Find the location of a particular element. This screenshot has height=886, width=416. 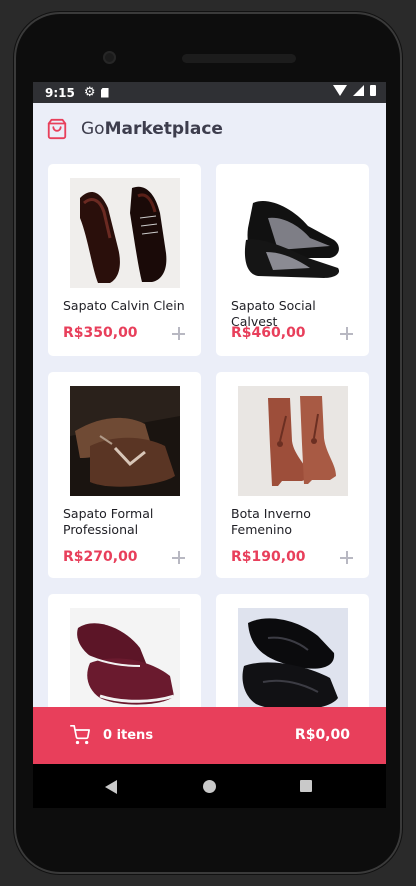

app-title: GoMarketplace is located at coordinates (152, 129).